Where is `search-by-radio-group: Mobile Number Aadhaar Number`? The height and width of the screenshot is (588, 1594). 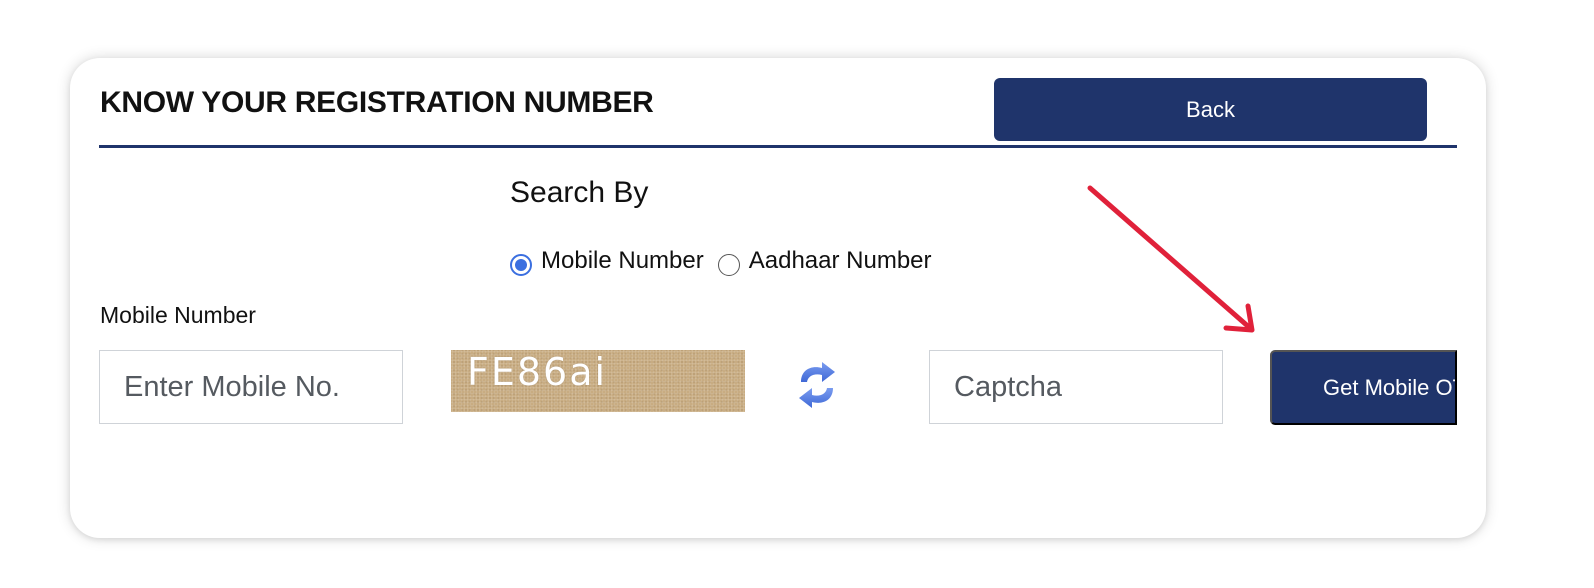 search-by-radio-group: Mobile Number Aadhaar Number is located at coordinates (728, 261).